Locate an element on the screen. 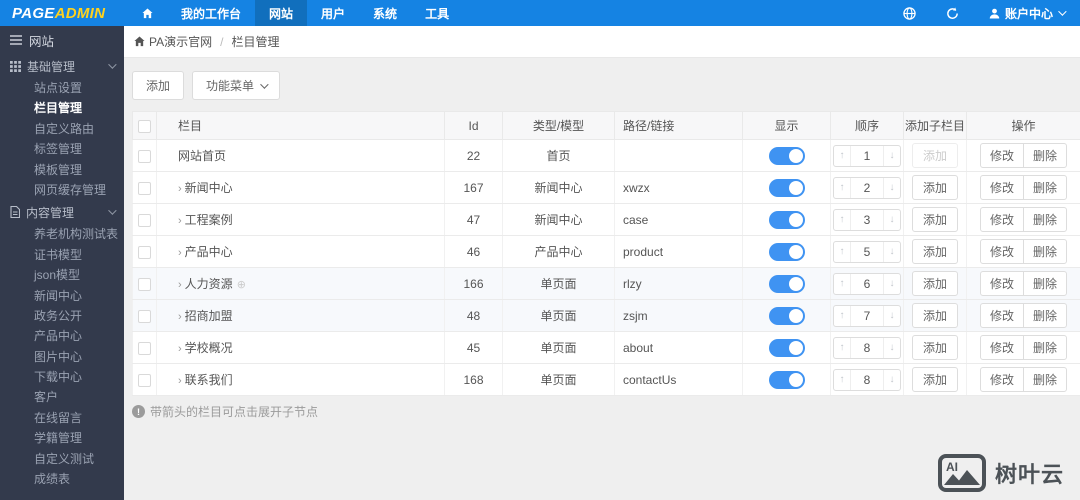 This screenshot has width=1080, height=500. sidebar-item: json模型 is located at coordinates (62, 275).